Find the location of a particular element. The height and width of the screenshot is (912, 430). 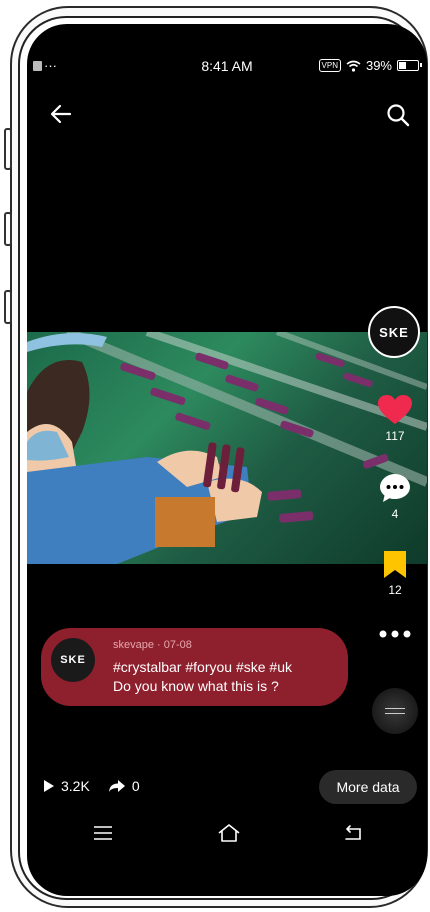

battery-percent: 39% is located at coordinates (378, 65).